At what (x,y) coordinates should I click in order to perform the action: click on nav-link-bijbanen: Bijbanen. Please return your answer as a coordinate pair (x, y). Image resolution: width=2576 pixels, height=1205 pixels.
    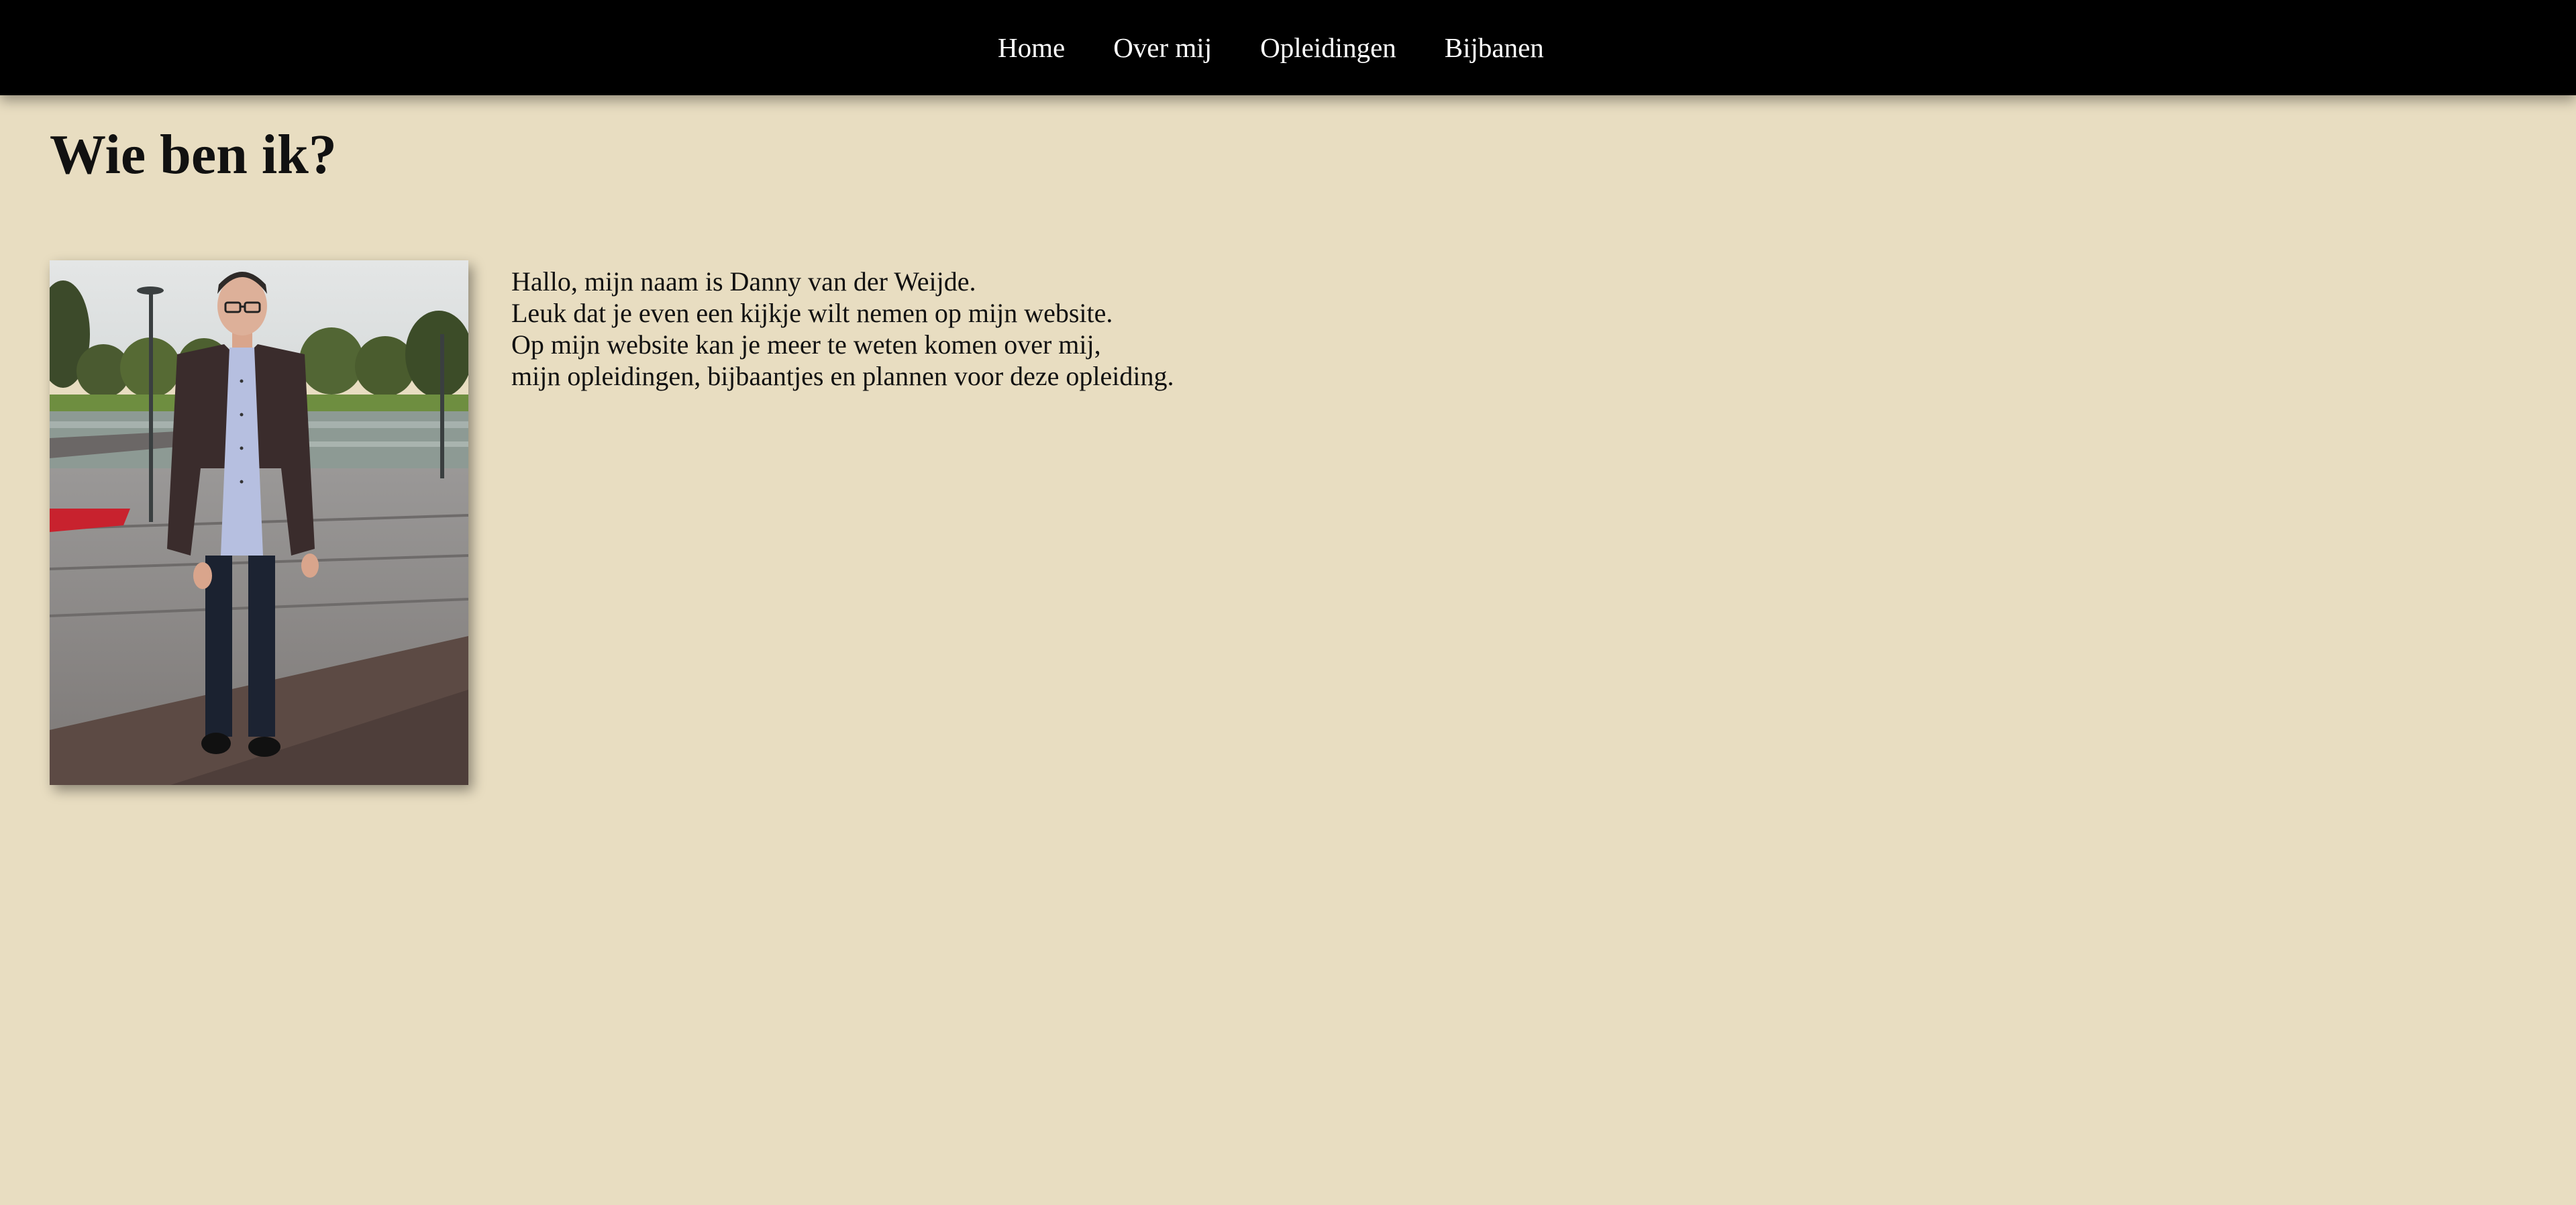
    Looking at the image, I should click on (1494, 48).